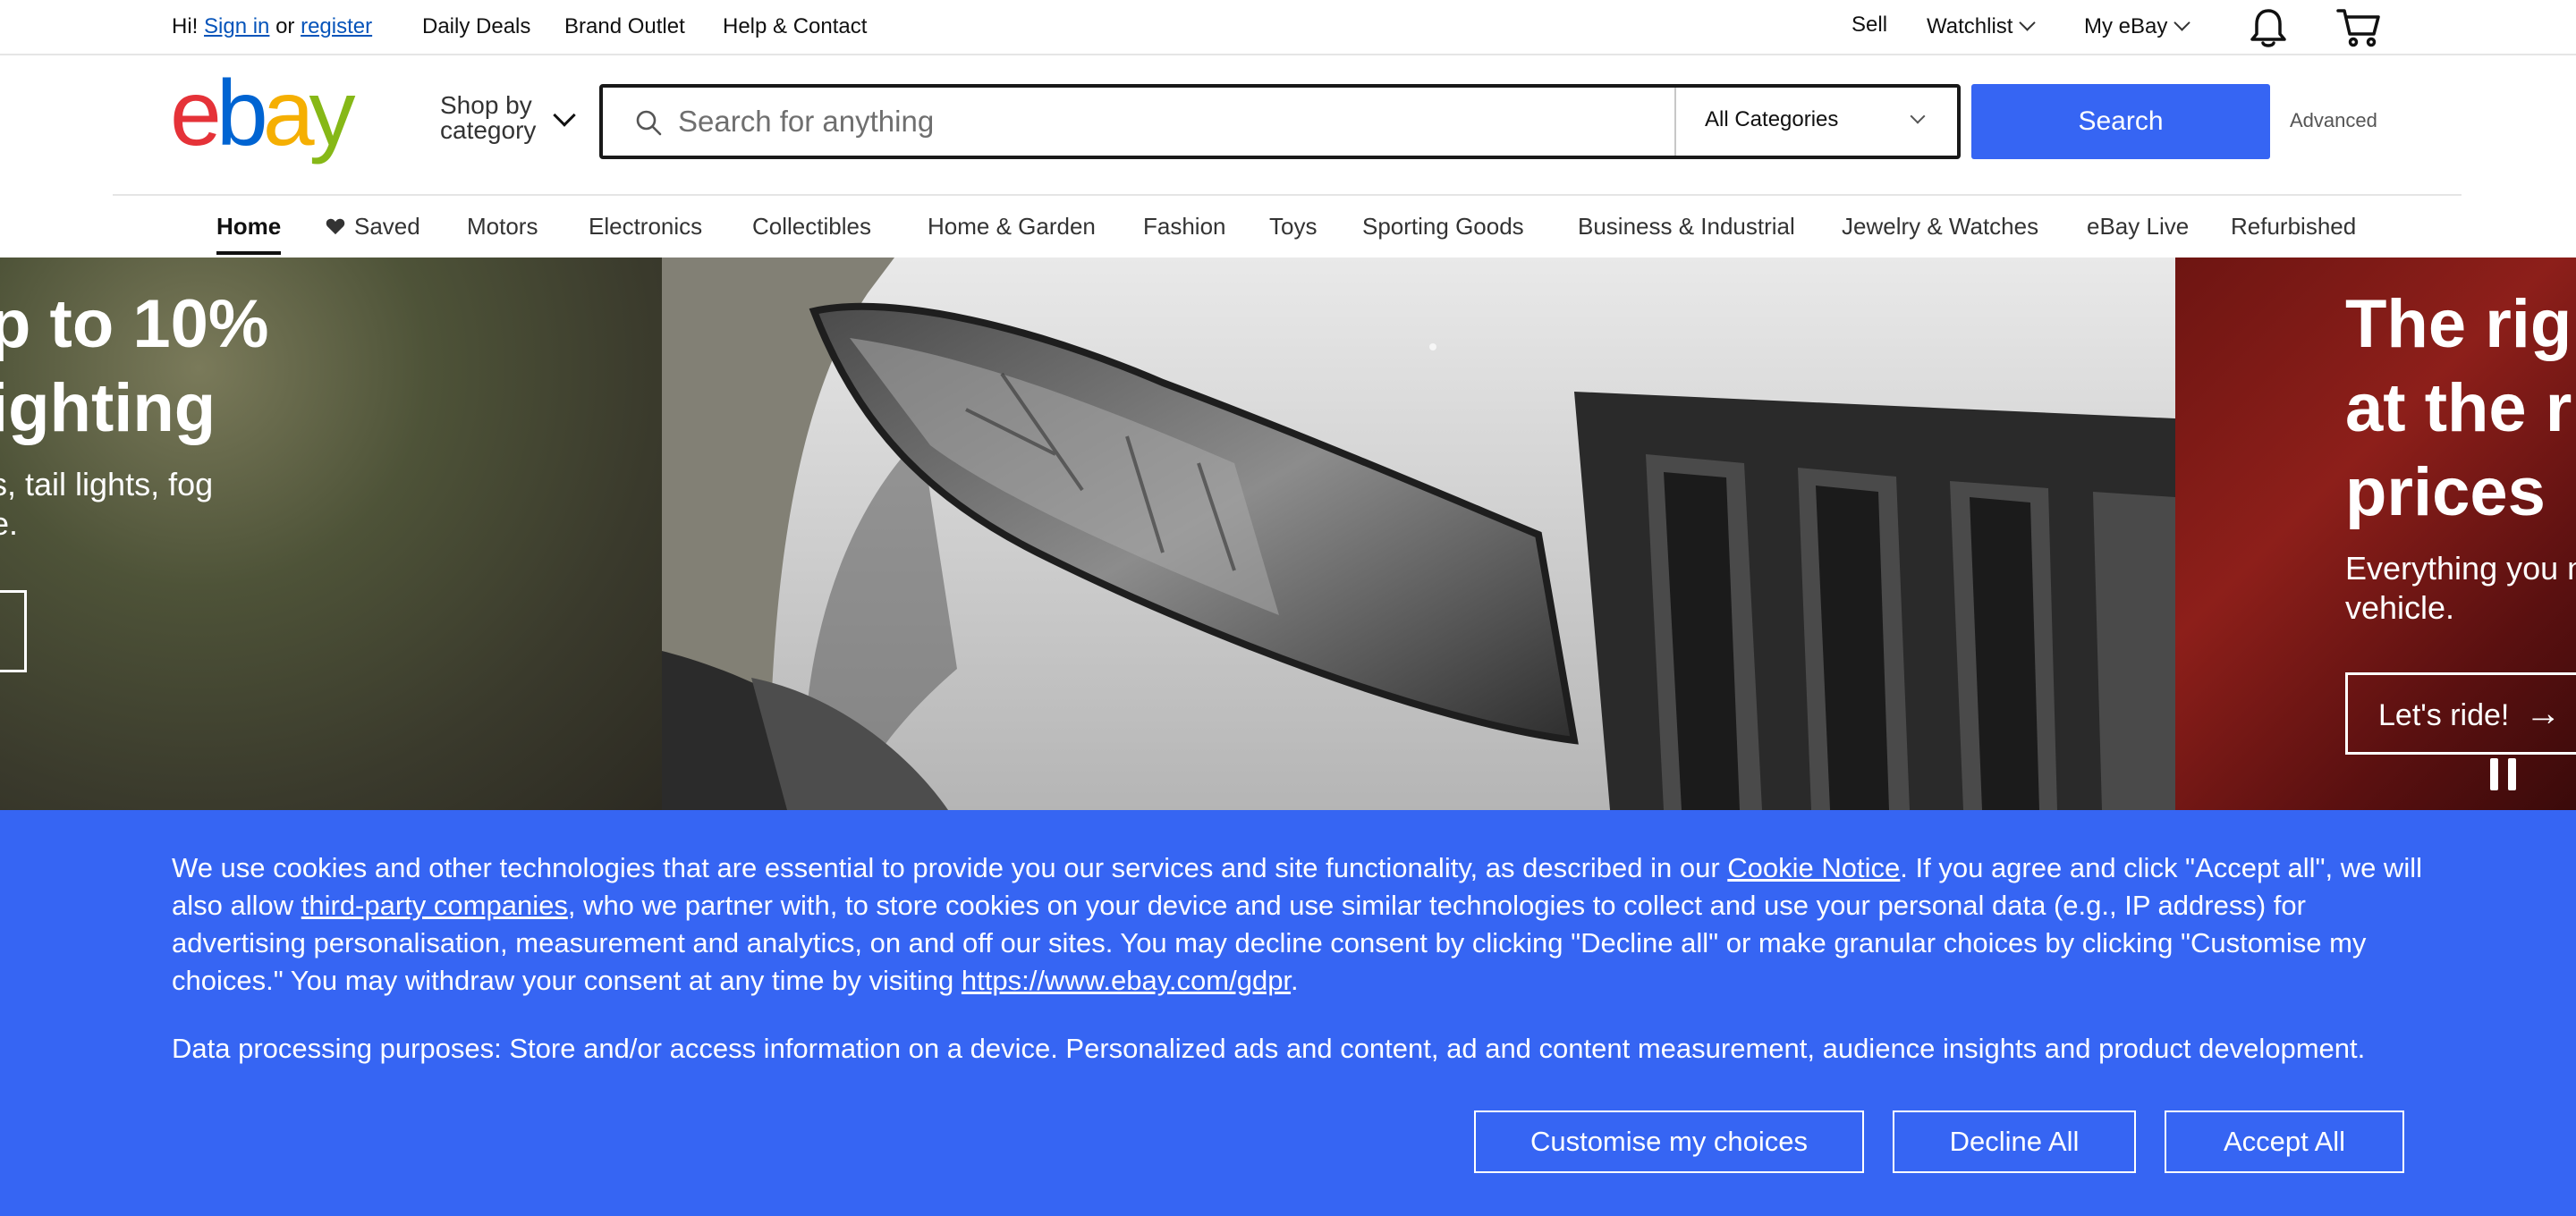 The image size is (2576, 1216). What do you see at coordinates (1940, 226) in the screenshot?
I see `tab-jewelry-watches: Jewelry & Watches` at bounding box center [1940, 226].